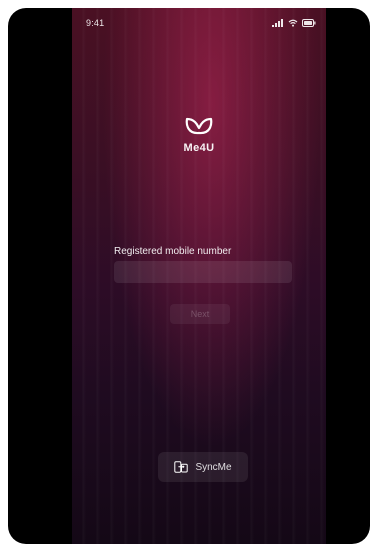 The image size is (378, 552). I want to click on signal-icon, so click(278, 23).